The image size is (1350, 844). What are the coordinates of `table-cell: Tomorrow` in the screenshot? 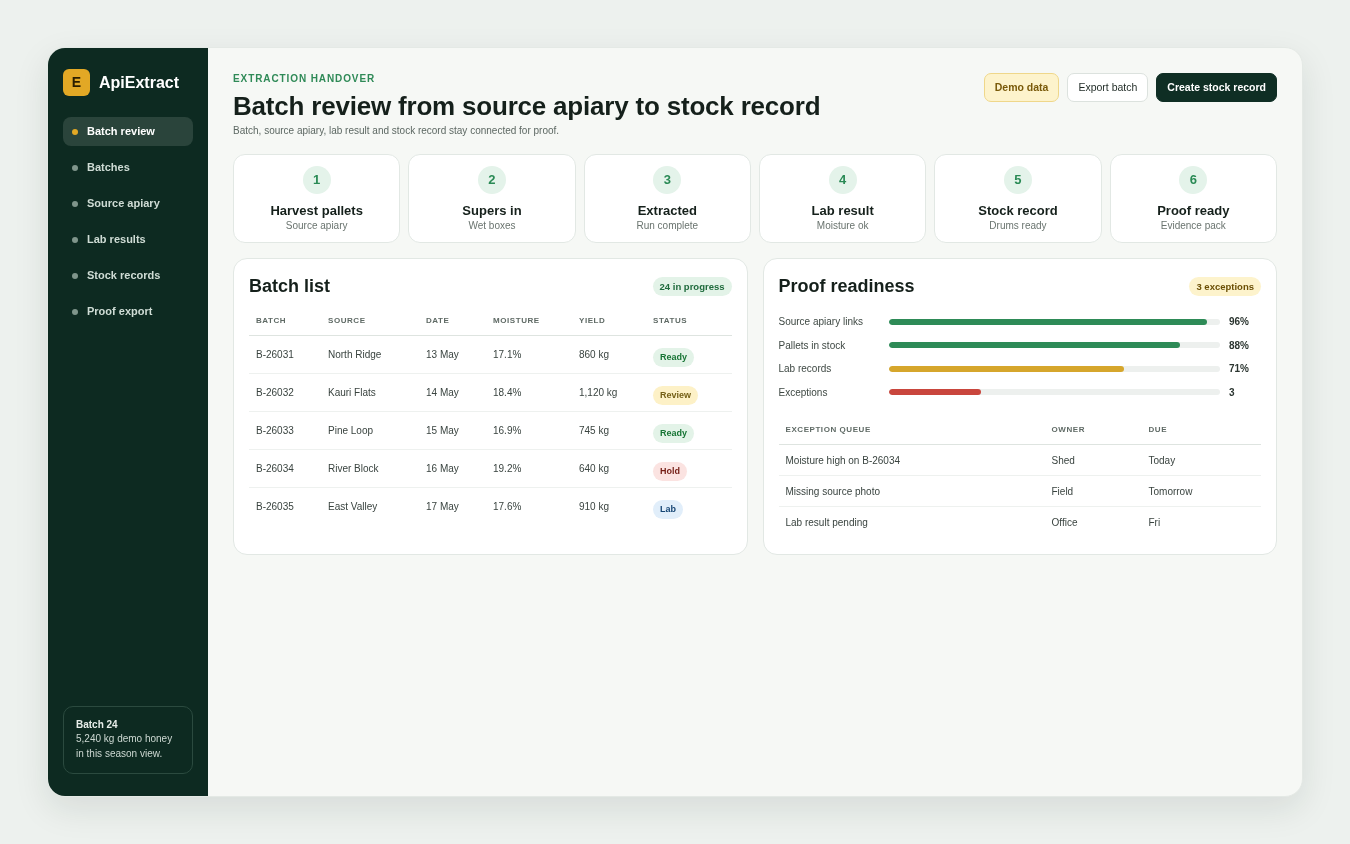 It's located at (1201, 491).